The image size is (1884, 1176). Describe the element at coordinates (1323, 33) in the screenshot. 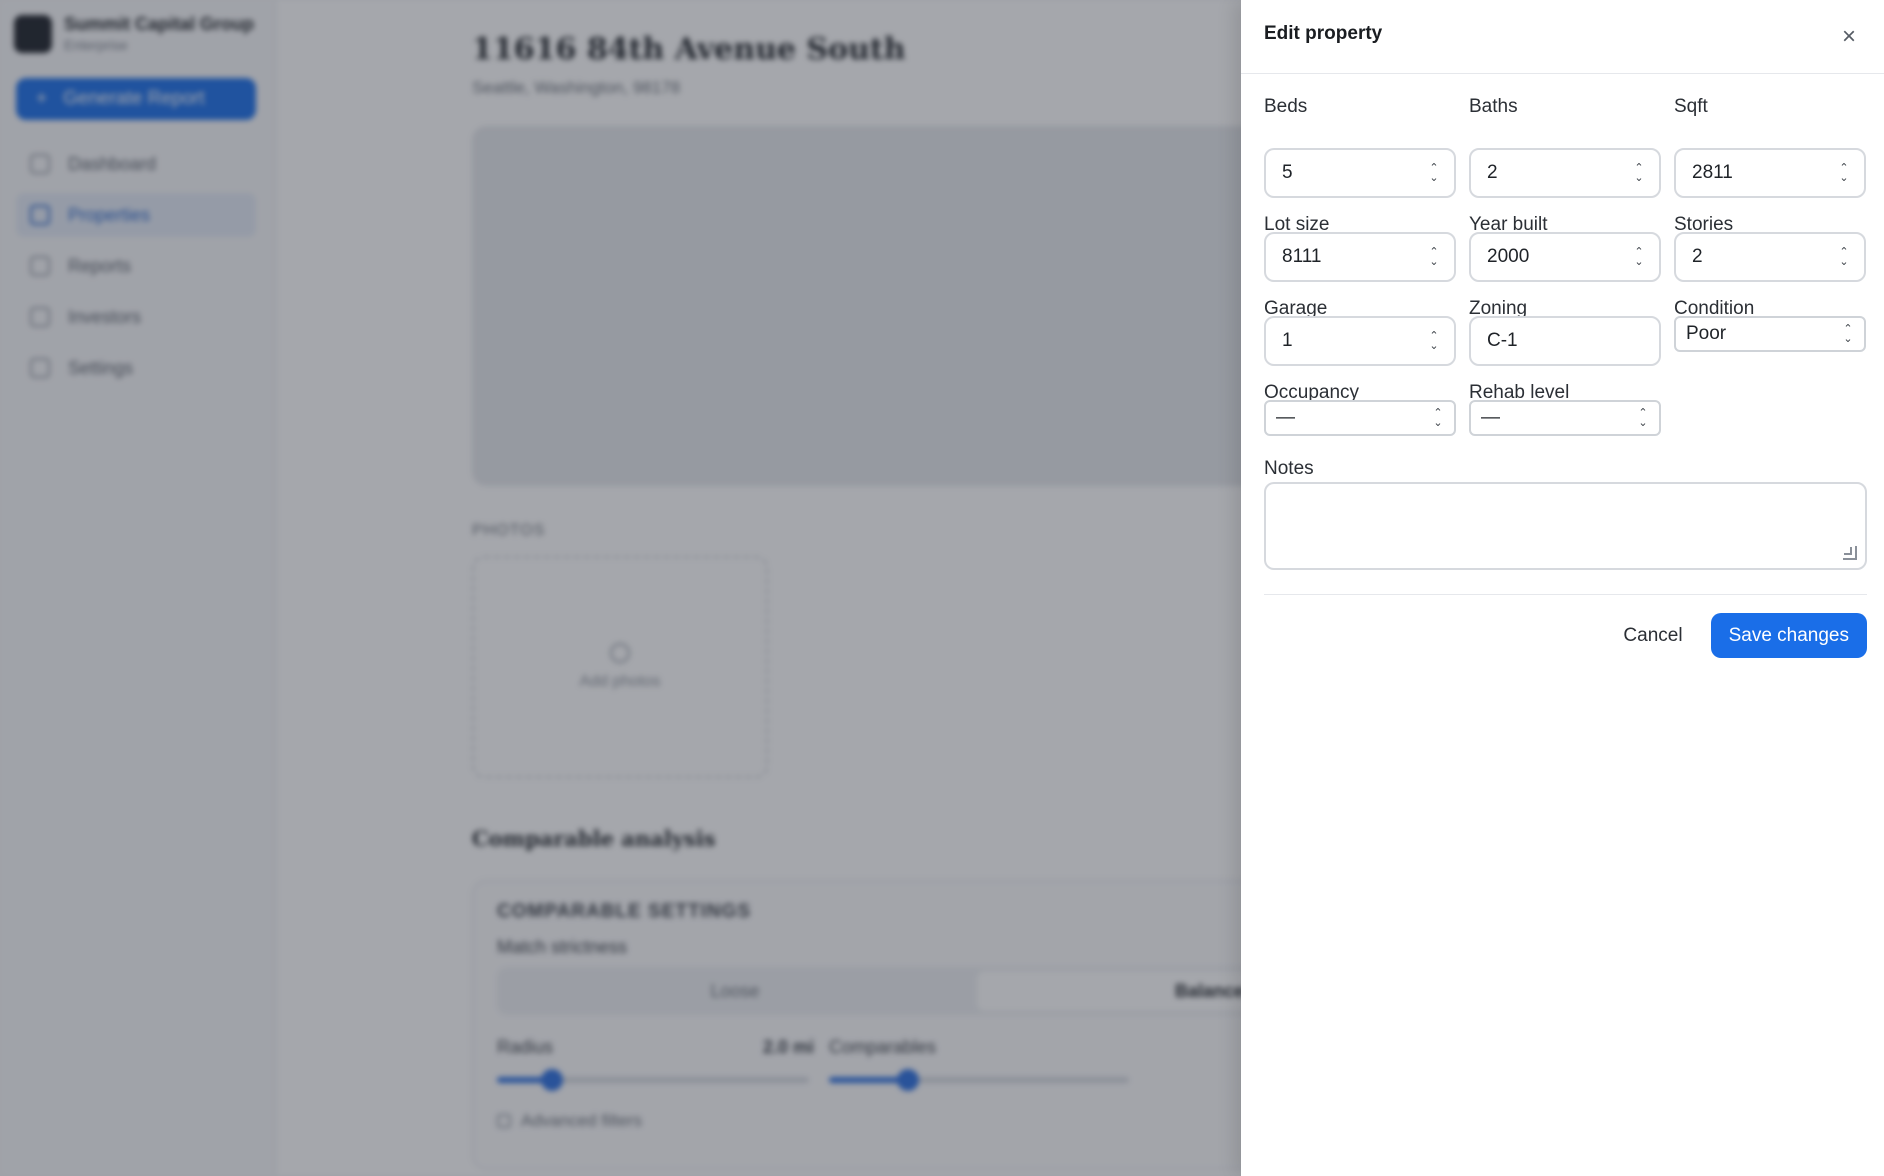

I see `drawer-title: Edit property` at that location.